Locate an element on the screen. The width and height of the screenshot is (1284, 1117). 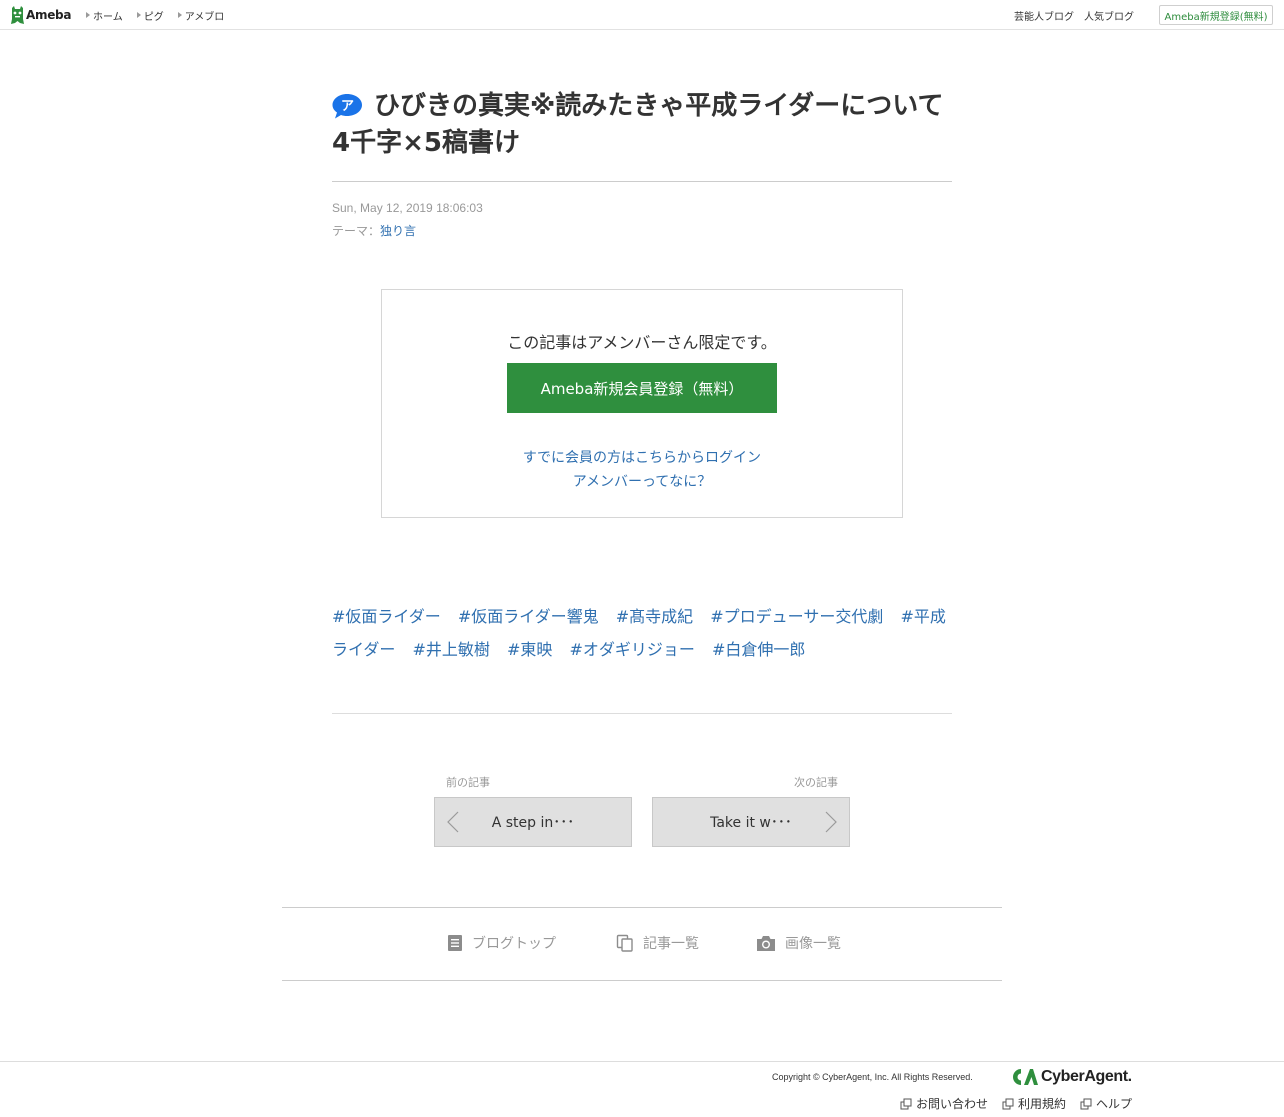
prev-article-button: A step in･･･ is located at coordinates (533, 822).